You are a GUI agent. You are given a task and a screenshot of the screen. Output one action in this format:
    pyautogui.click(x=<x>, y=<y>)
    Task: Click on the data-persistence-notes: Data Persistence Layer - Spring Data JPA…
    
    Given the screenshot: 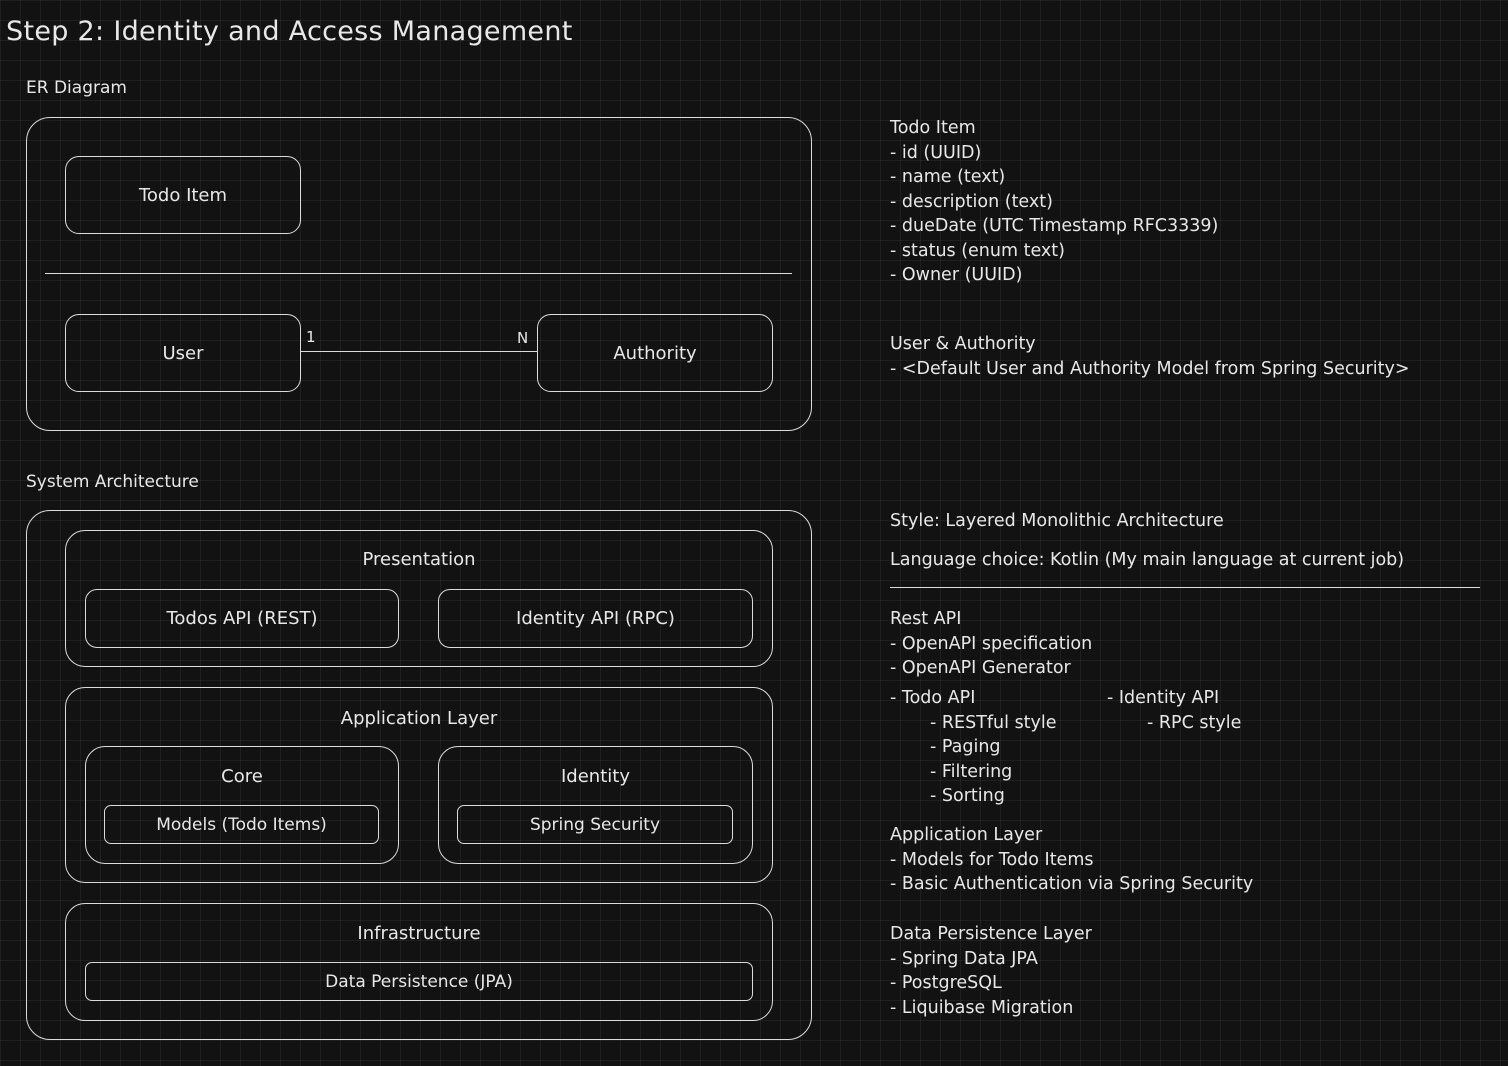 What is the action you would take?
    pyautogui.click(x=991, y=971)
    